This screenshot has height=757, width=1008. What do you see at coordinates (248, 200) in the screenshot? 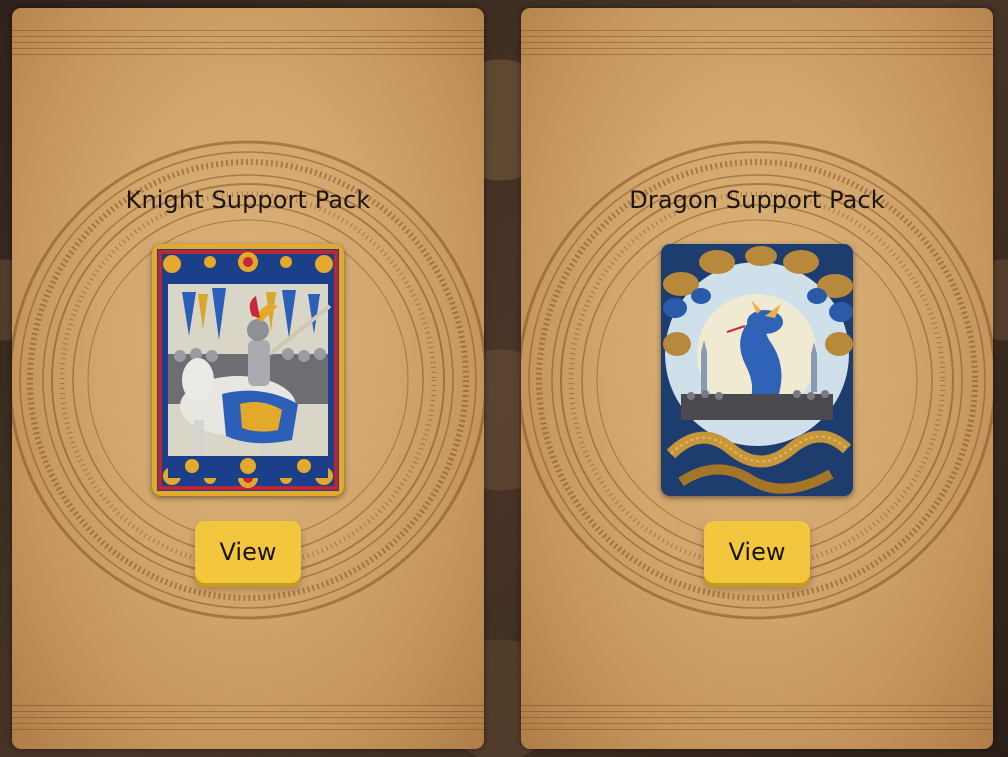
I see `pack-title: Knight Support Pack` at bounding box center [248, 200].